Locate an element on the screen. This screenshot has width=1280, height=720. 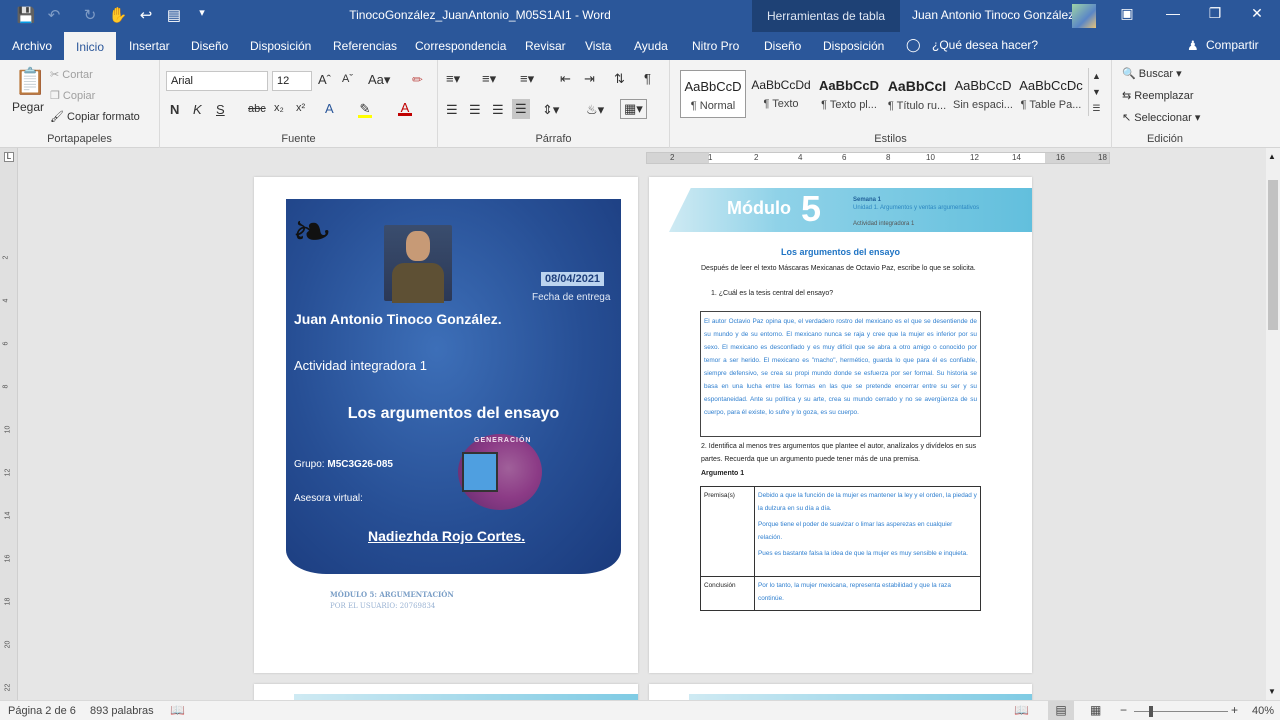
underline-icon: S is located at coordinates (220, 109).